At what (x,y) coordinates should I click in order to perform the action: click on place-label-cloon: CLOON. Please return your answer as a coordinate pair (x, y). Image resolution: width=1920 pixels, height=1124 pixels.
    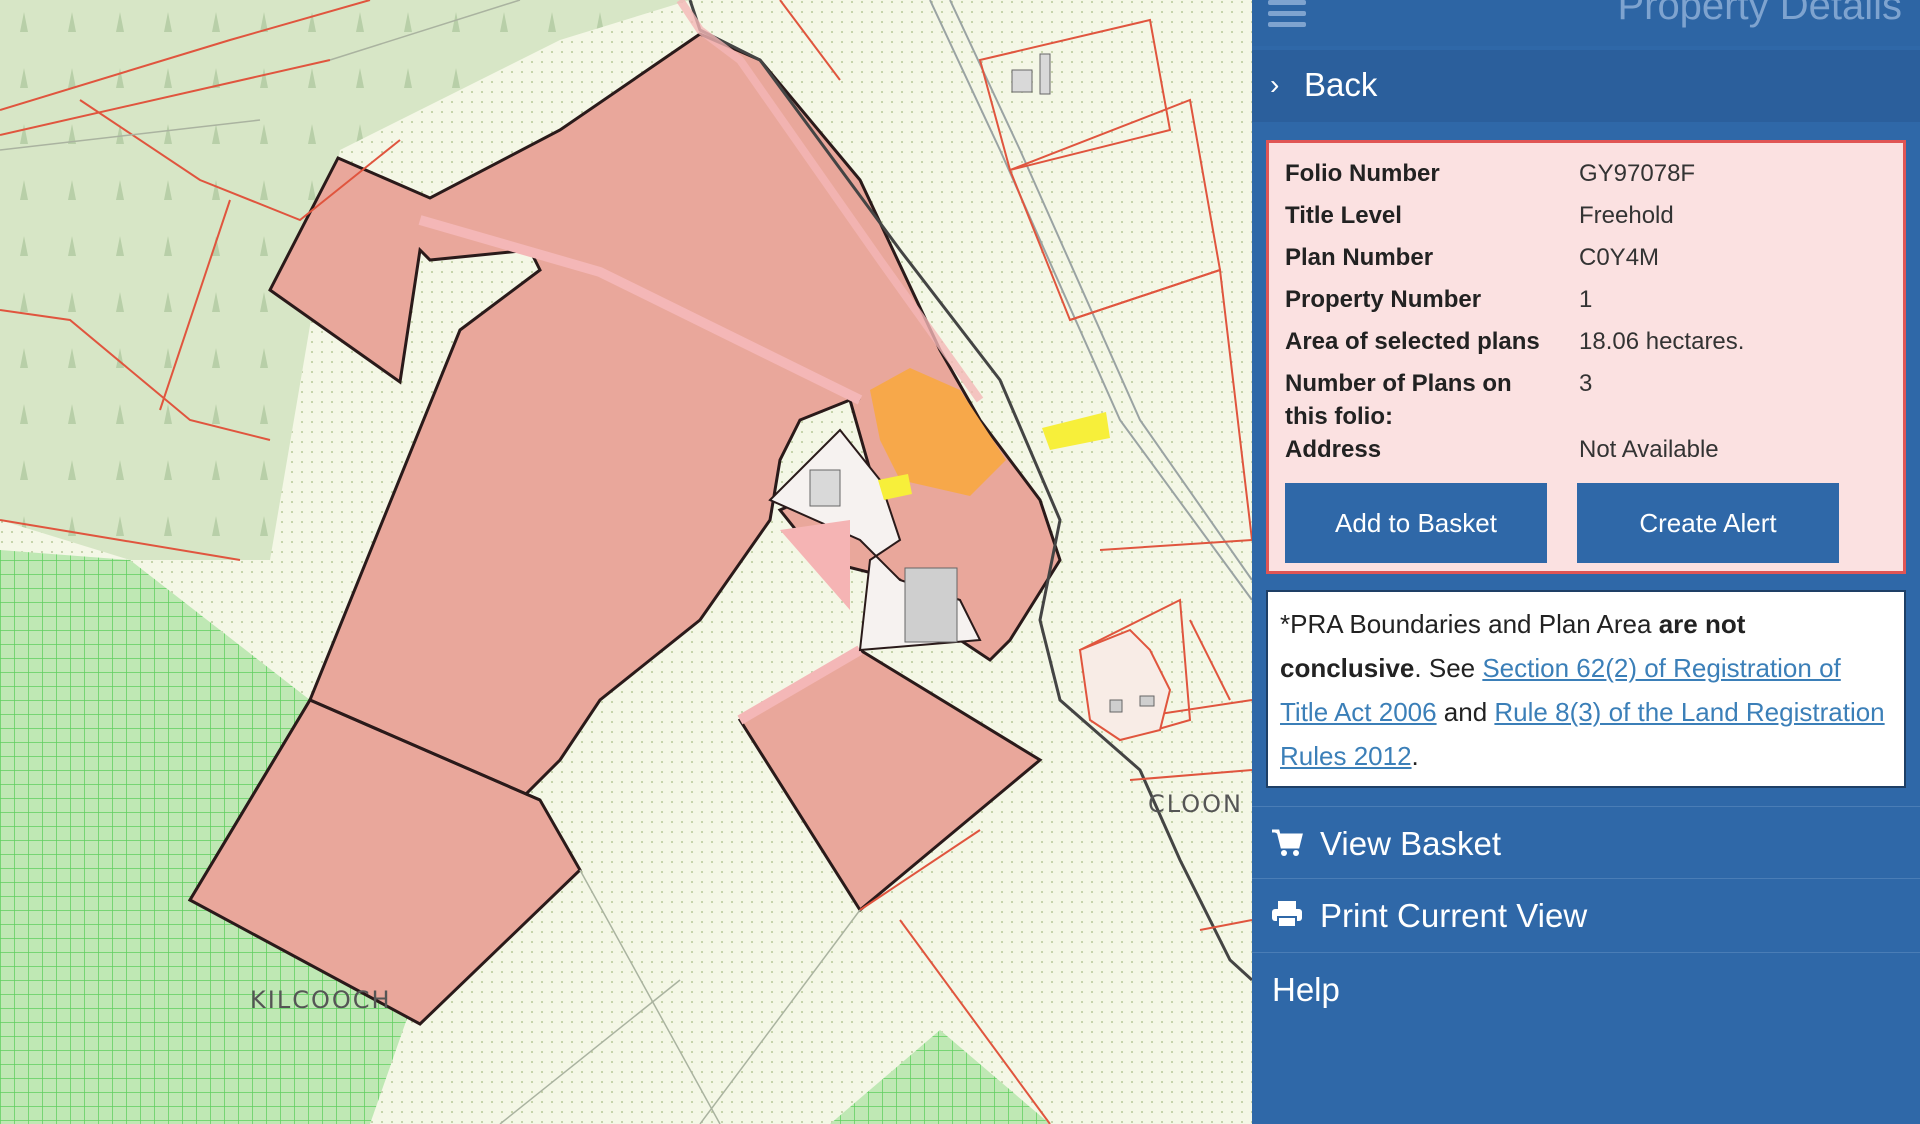
    Looking at the image, I should click on (1195, 804).